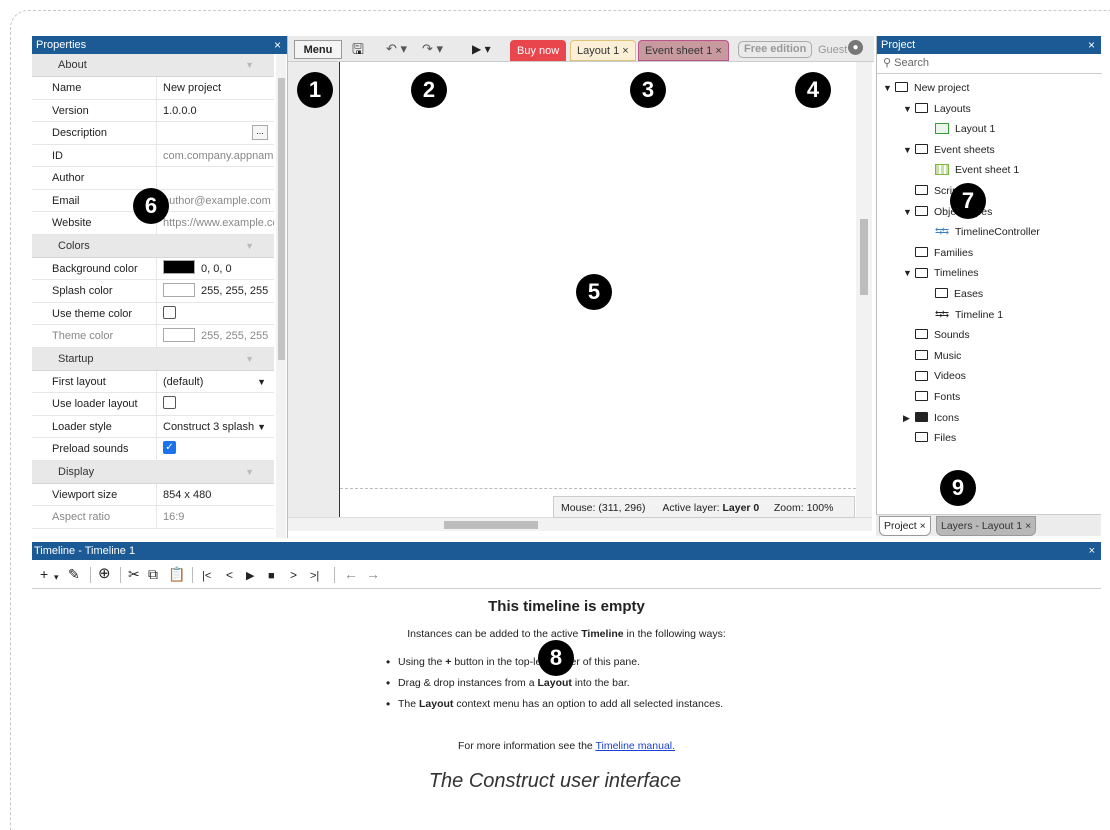 The width and height of the screenshot is (1110, 830). Describe the element at coordinates (95, 268) in the screenshot. I see `property-key: Background color` at that location.